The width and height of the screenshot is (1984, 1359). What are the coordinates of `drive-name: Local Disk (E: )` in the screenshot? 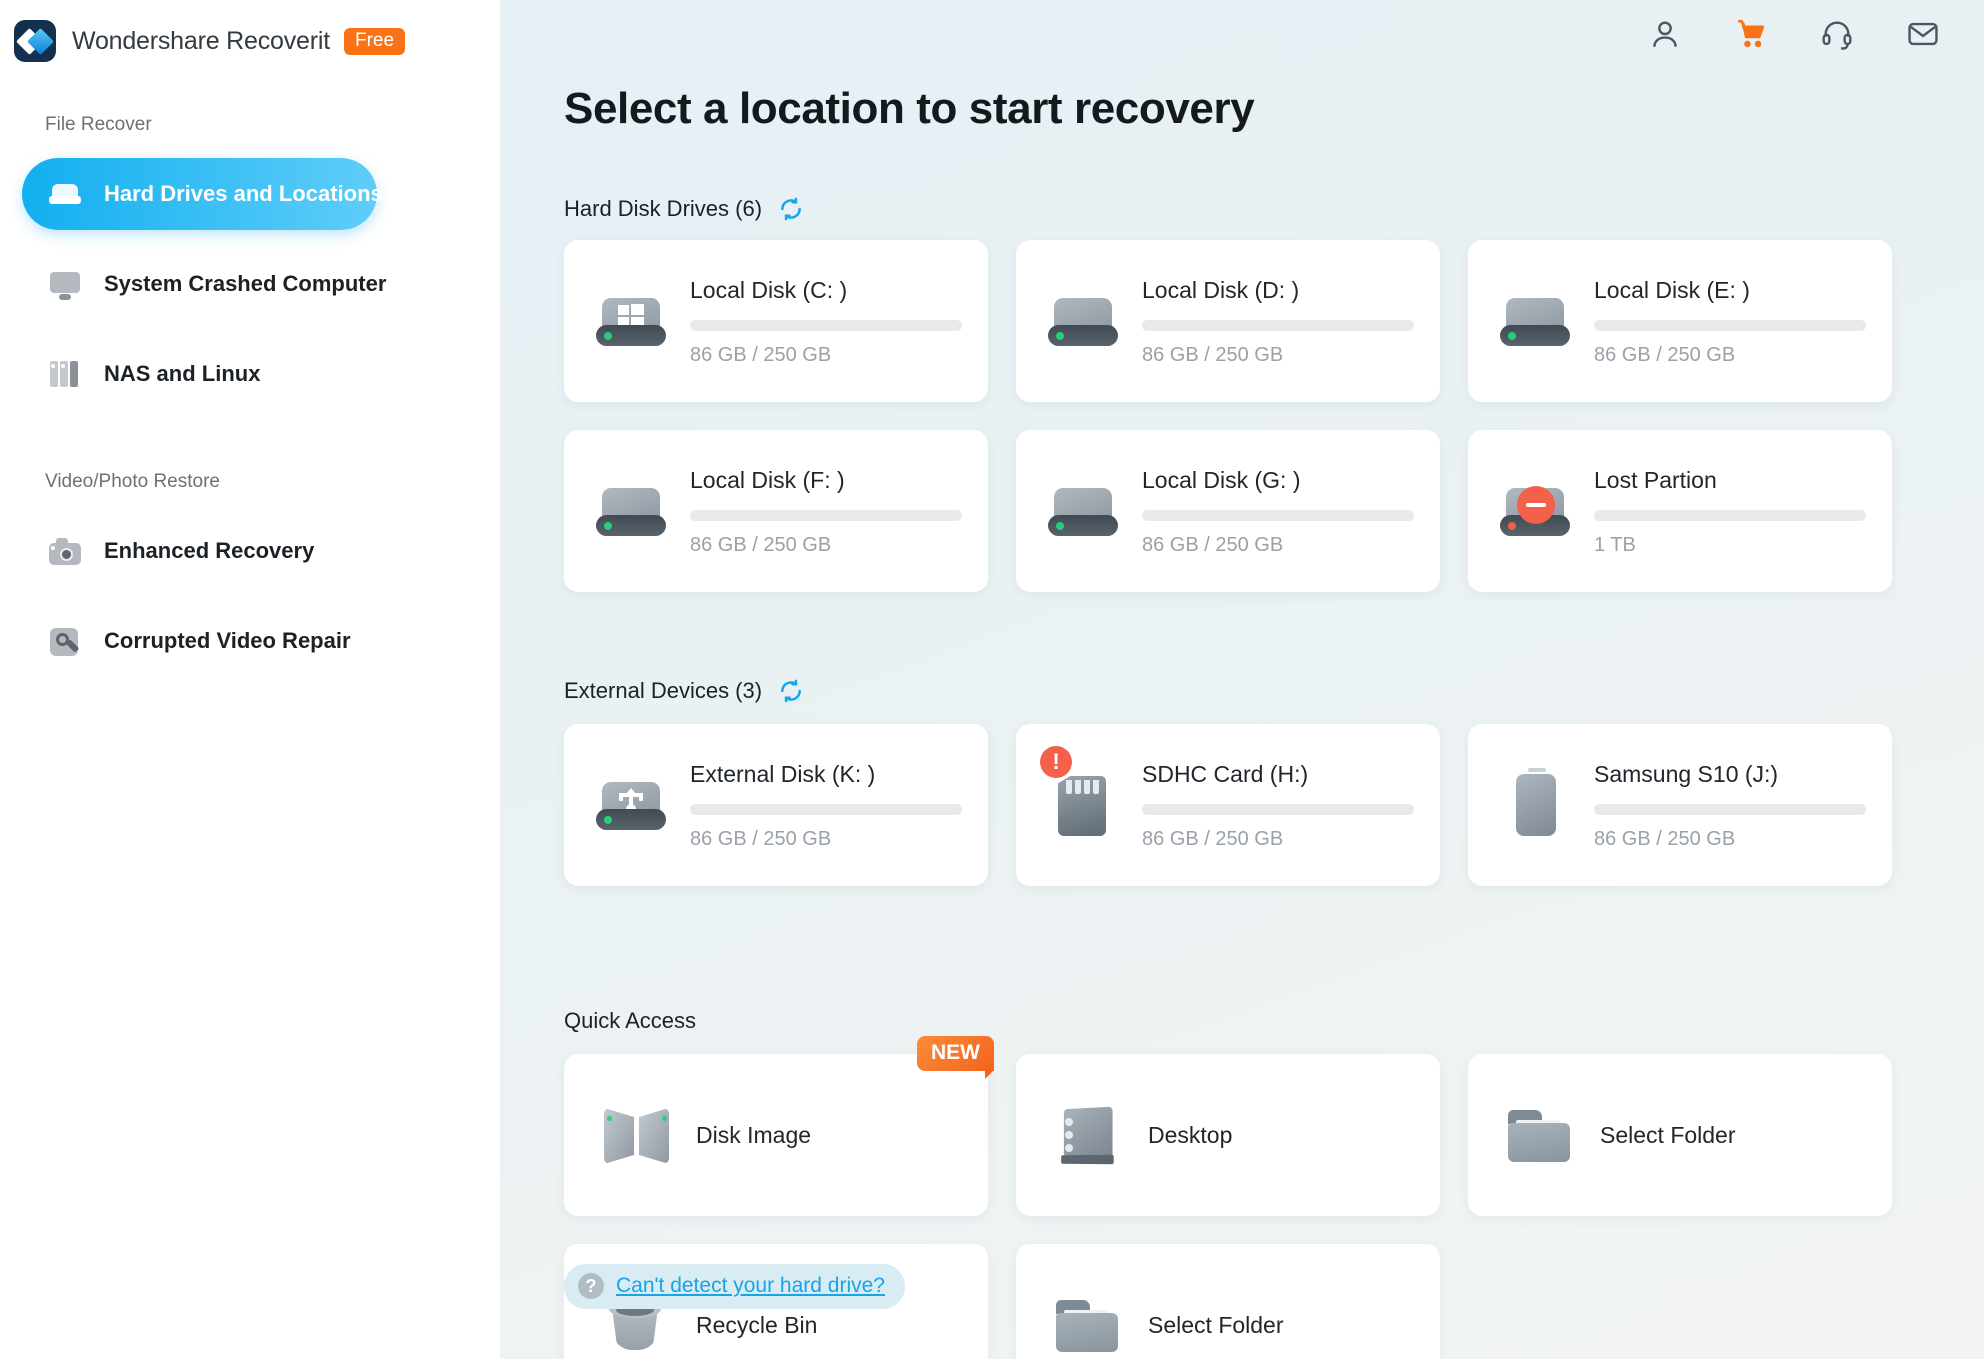 It's located at (1672, 290).